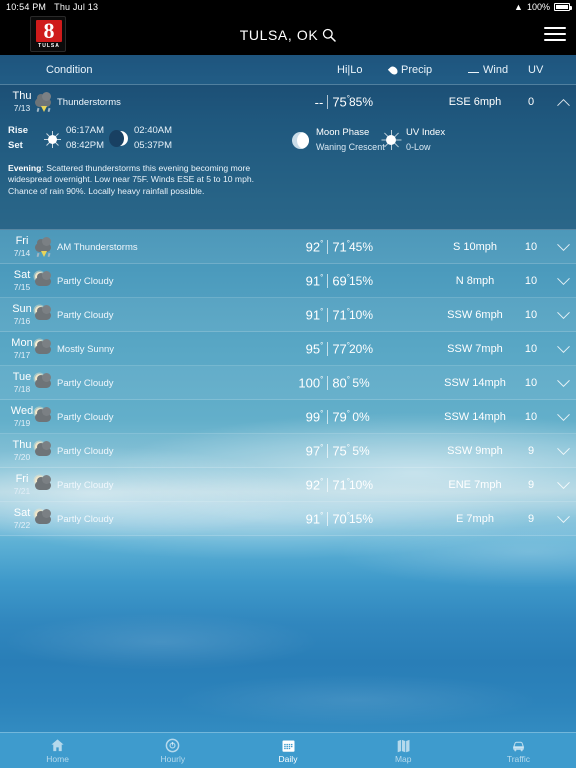  I want to click on column-label-uv: UV, so click(536, 70).